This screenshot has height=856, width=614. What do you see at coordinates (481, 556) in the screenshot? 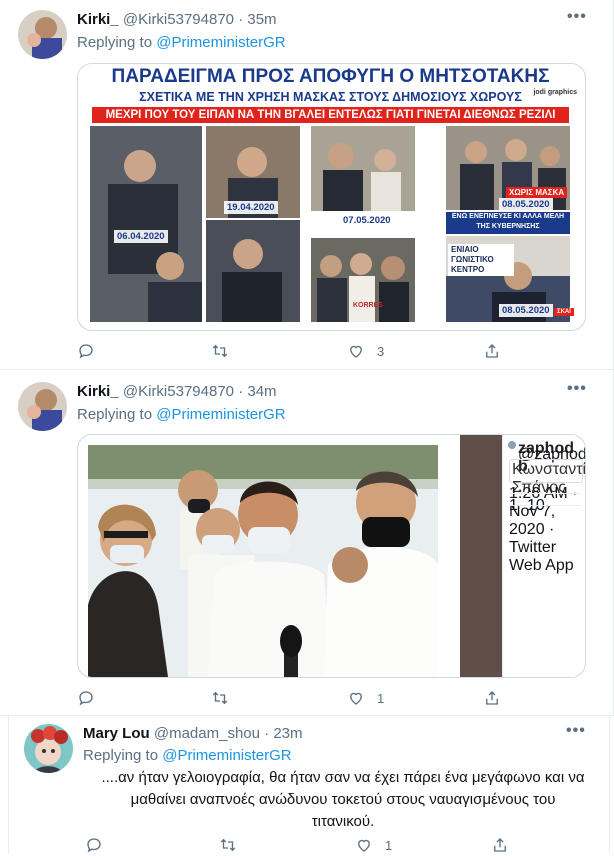
I see `embedded-screenshot` at bounding box center [481, 556].